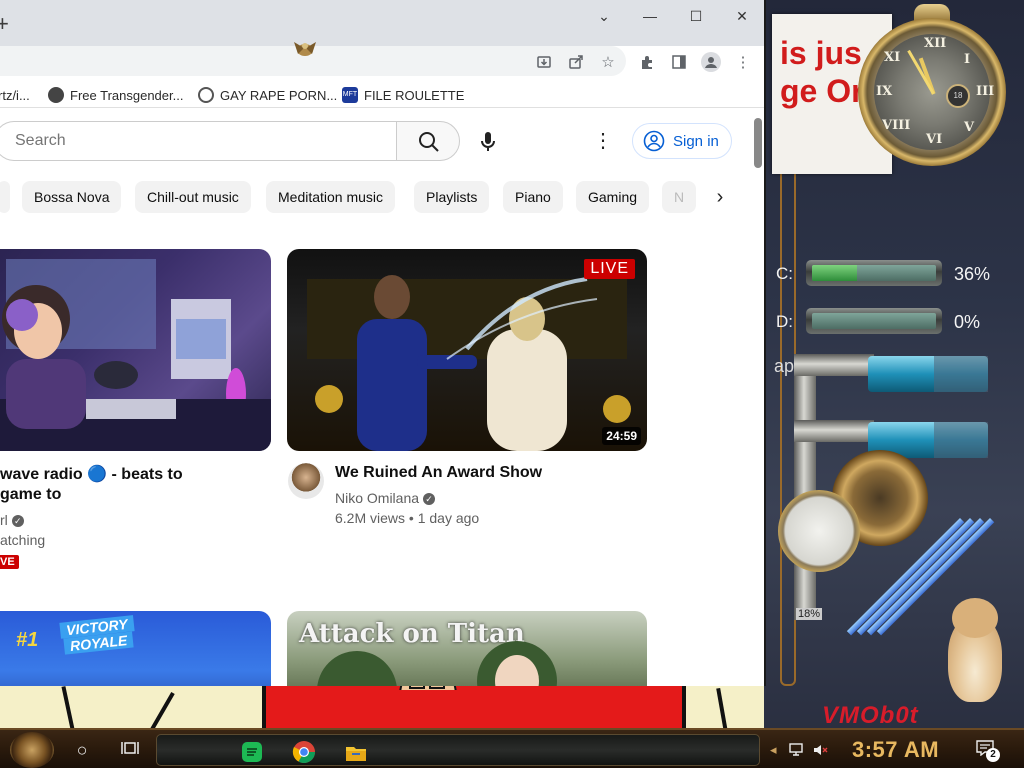 Image resolution: width=1024 pixels, height=768 pixels. Describe the element at coordinates (758, 143) in the screenshot. I see `scrollbar-thumb` at that location.